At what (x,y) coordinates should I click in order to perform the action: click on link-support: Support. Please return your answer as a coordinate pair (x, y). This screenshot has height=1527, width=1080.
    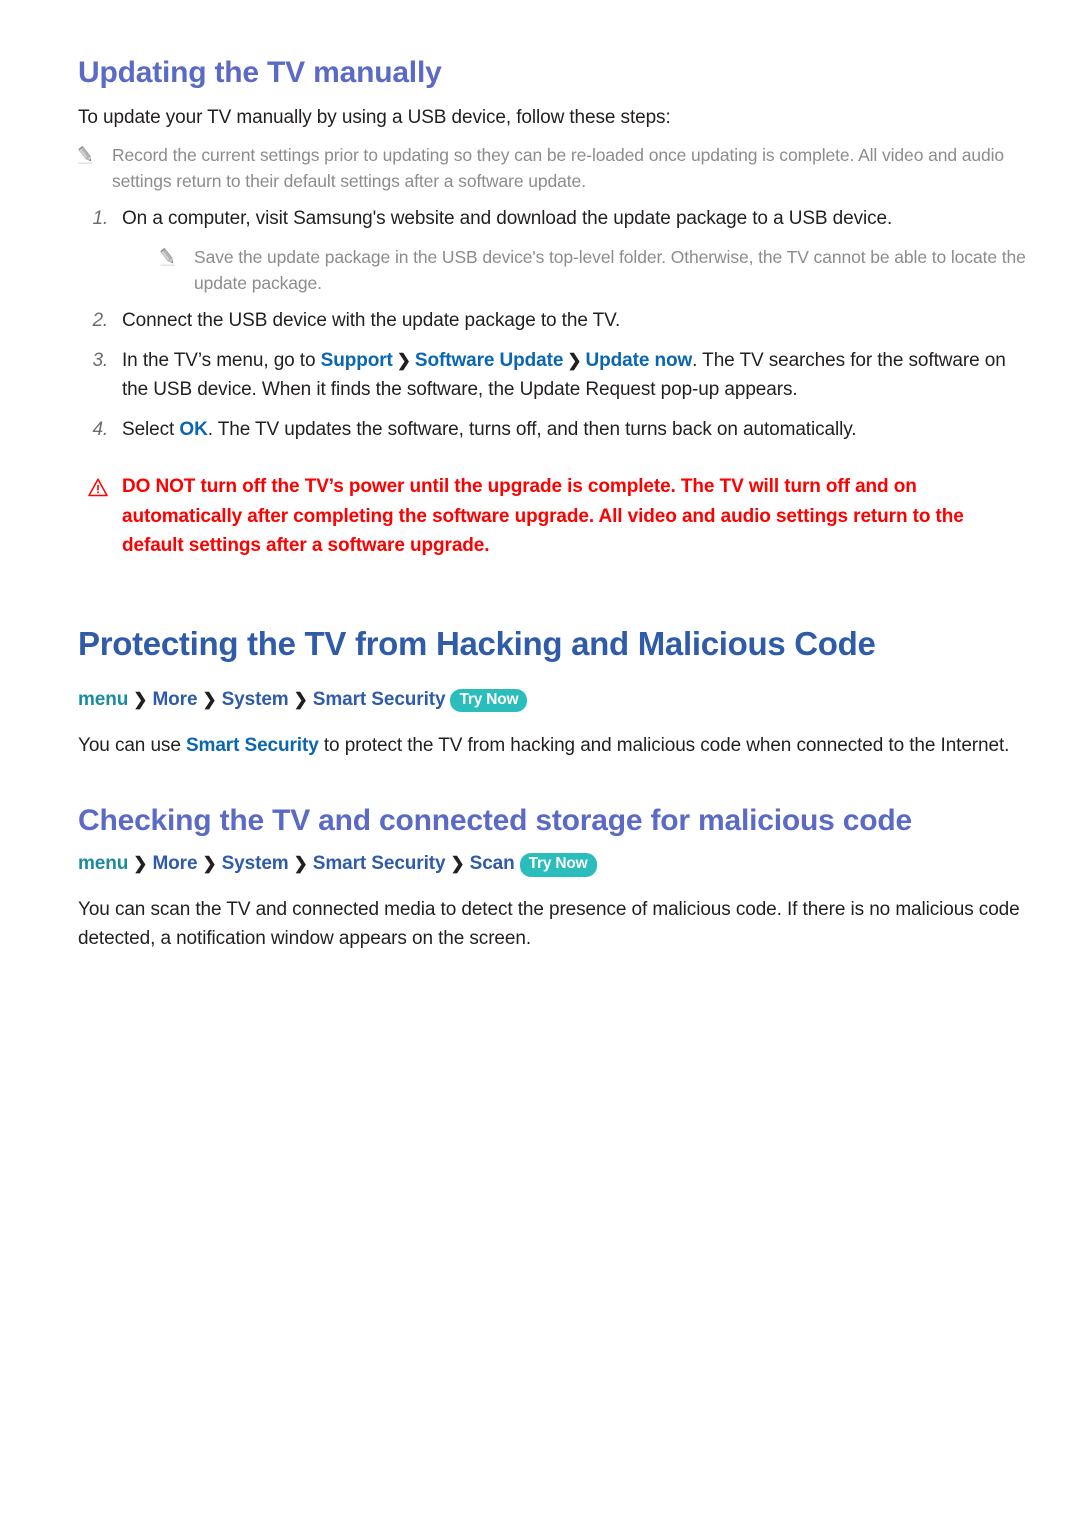
    Looking at the image, I should click on (357, 360).